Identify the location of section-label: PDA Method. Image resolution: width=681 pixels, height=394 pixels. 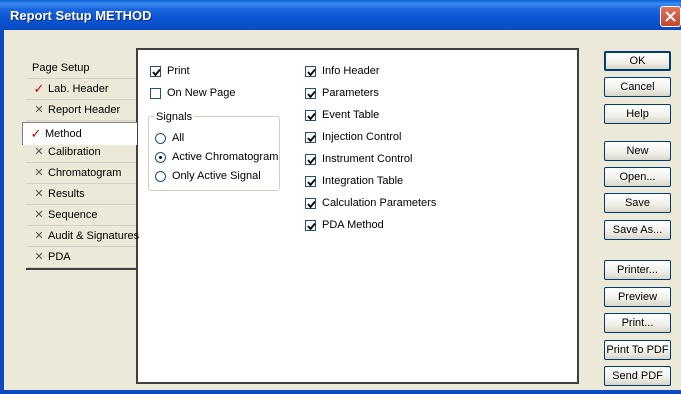
(353, 225).